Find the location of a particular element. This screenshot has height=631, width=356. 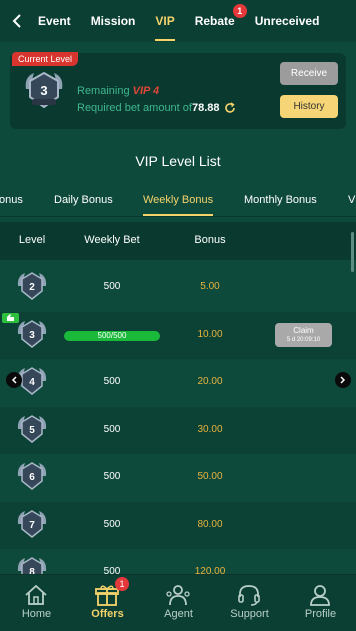

level-badge-icon: 2 is located at coordinates (32, 286).